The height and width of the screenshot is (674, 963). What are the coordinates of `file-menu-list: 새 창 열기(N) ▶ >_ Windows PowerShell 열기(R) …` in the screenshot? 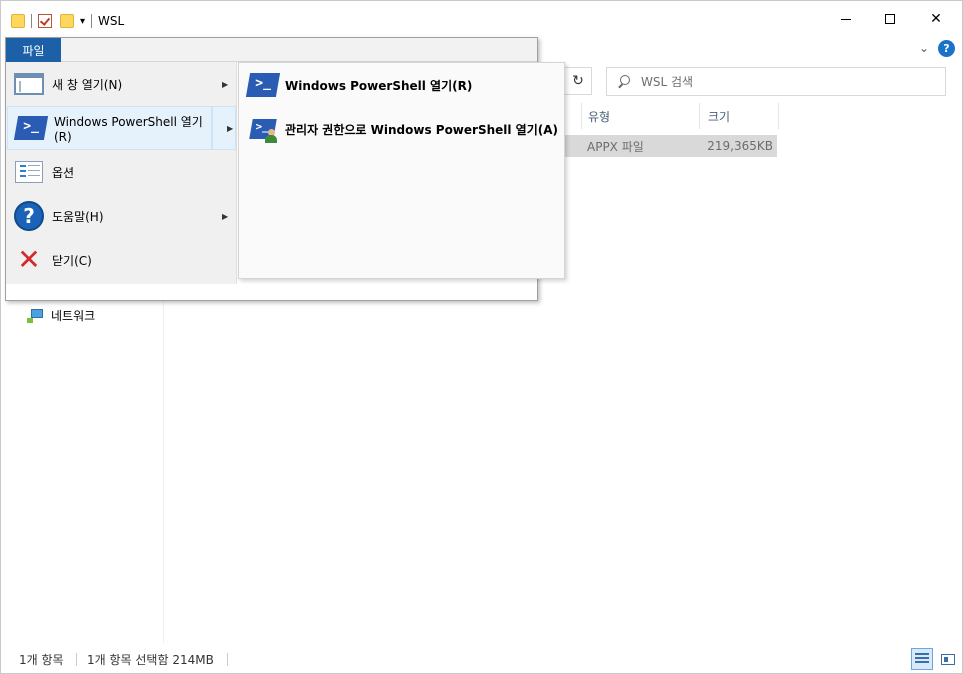 It's located at (121, 173).